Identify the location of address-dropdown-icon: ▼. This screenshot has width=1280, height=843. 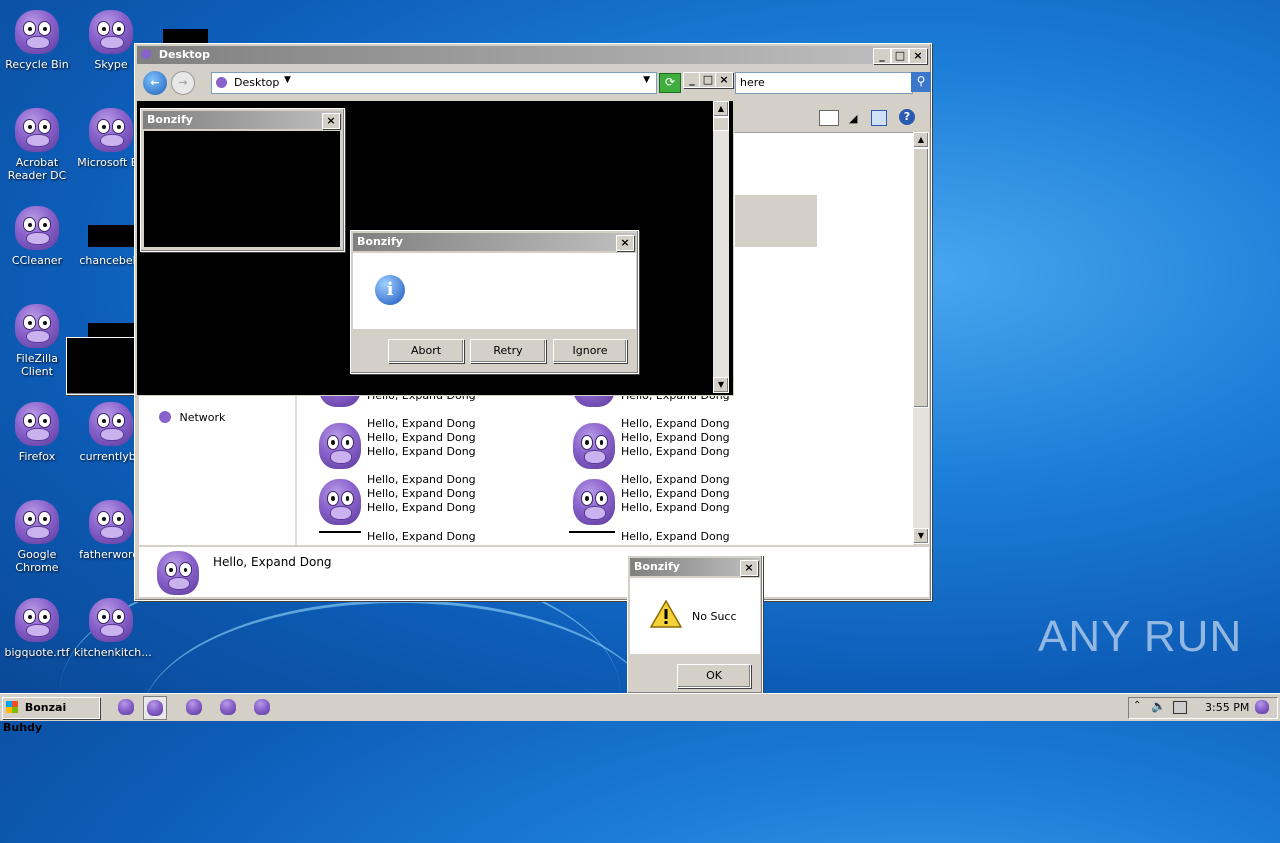
(646, 80).